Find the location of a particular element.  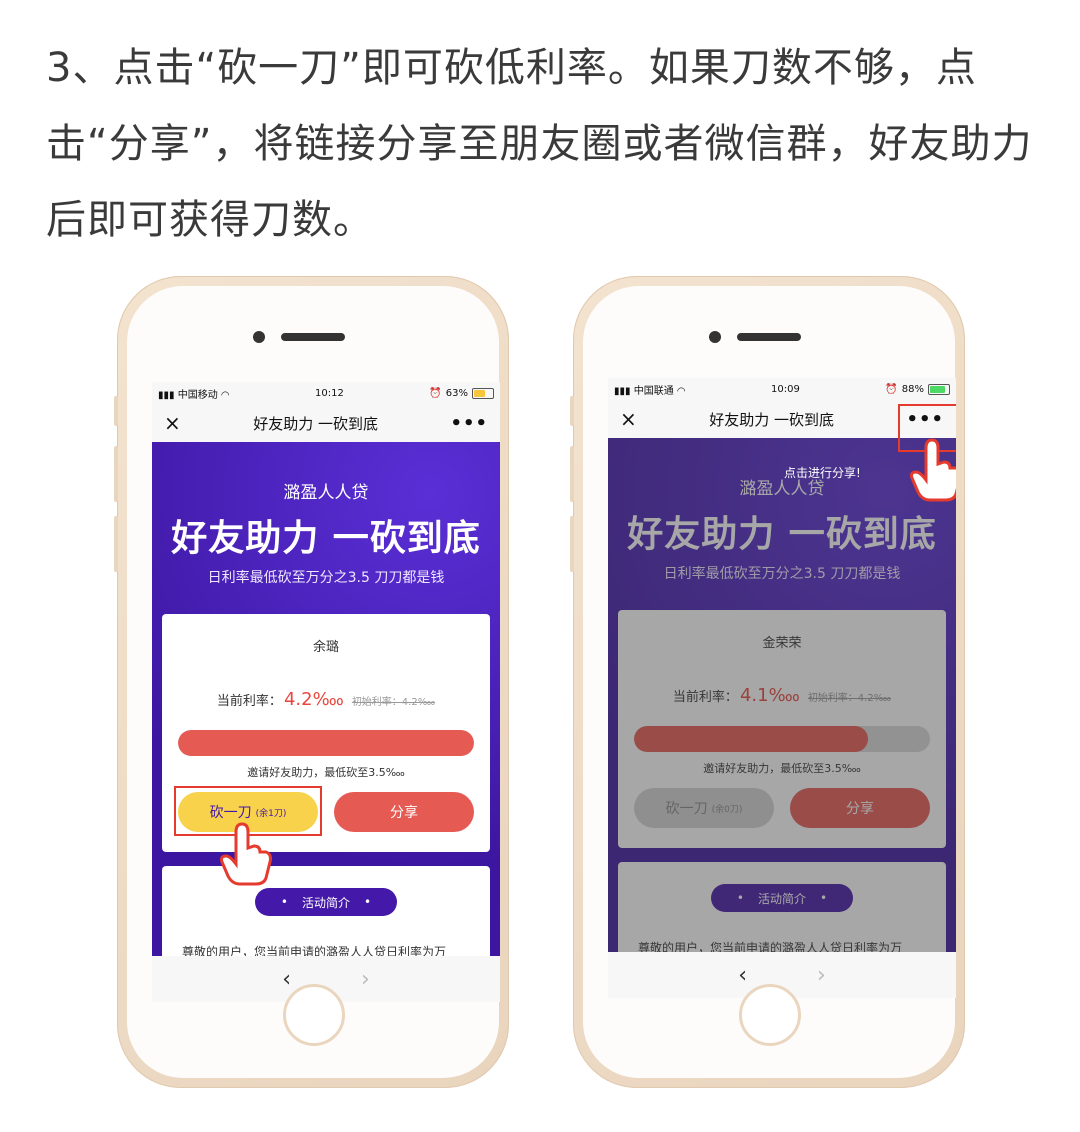

section-pill-label: 活动简介 is located at coordinates (325, 902).